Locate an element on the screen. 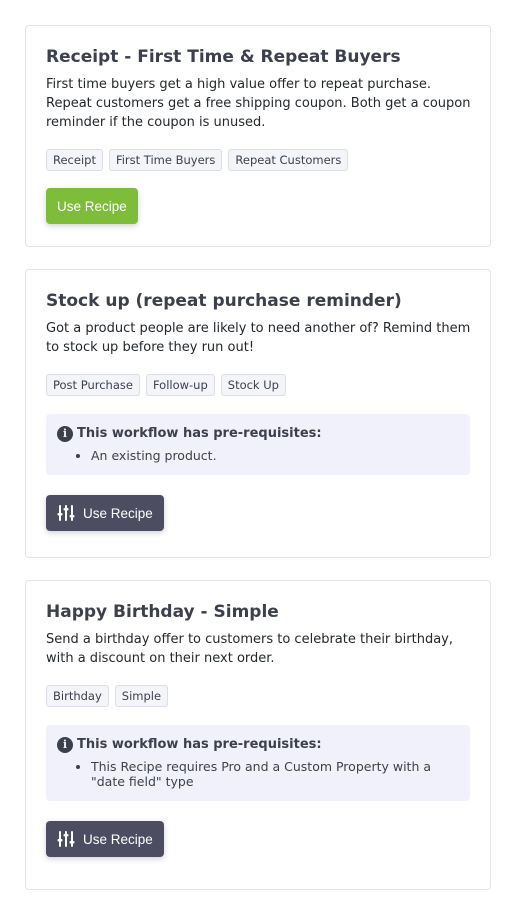 This screenshot has width=516, height=915. tag: Post Purchase is located at coordinates (93, 385).